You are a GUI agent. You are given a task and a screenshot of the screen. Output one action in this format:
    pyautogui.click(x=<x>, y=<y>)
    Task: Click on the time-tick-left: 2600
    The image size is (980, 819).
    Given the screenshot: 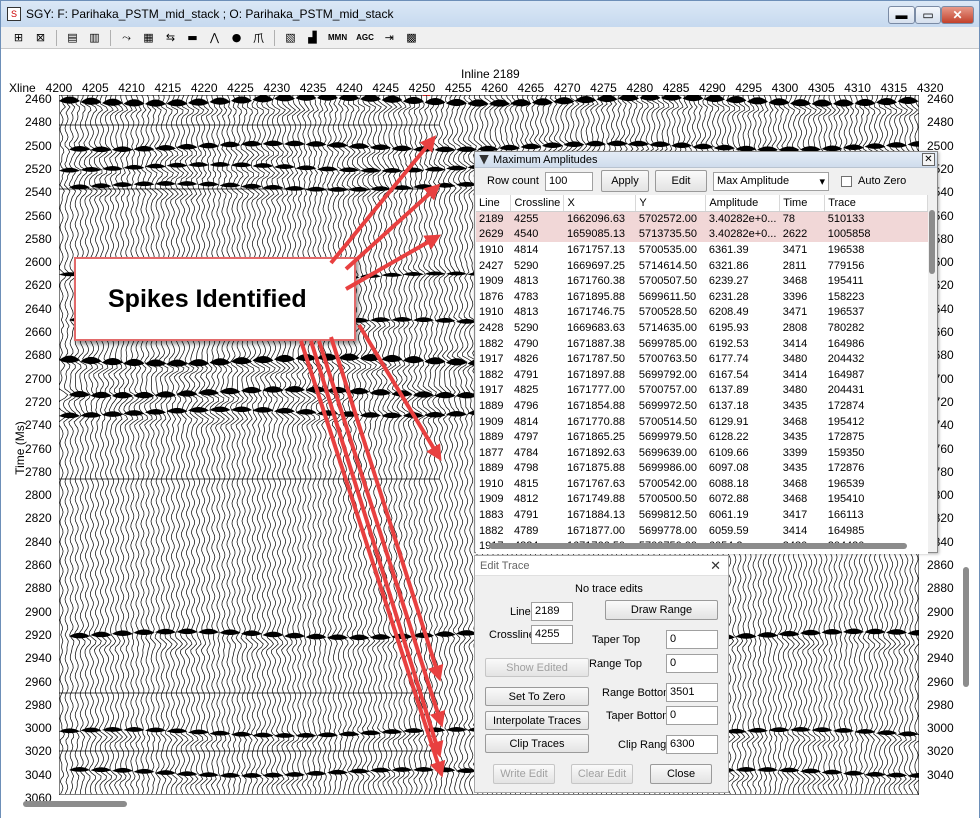 What is the action you would take?
    pyautogui.click(x=38, y=262)
    